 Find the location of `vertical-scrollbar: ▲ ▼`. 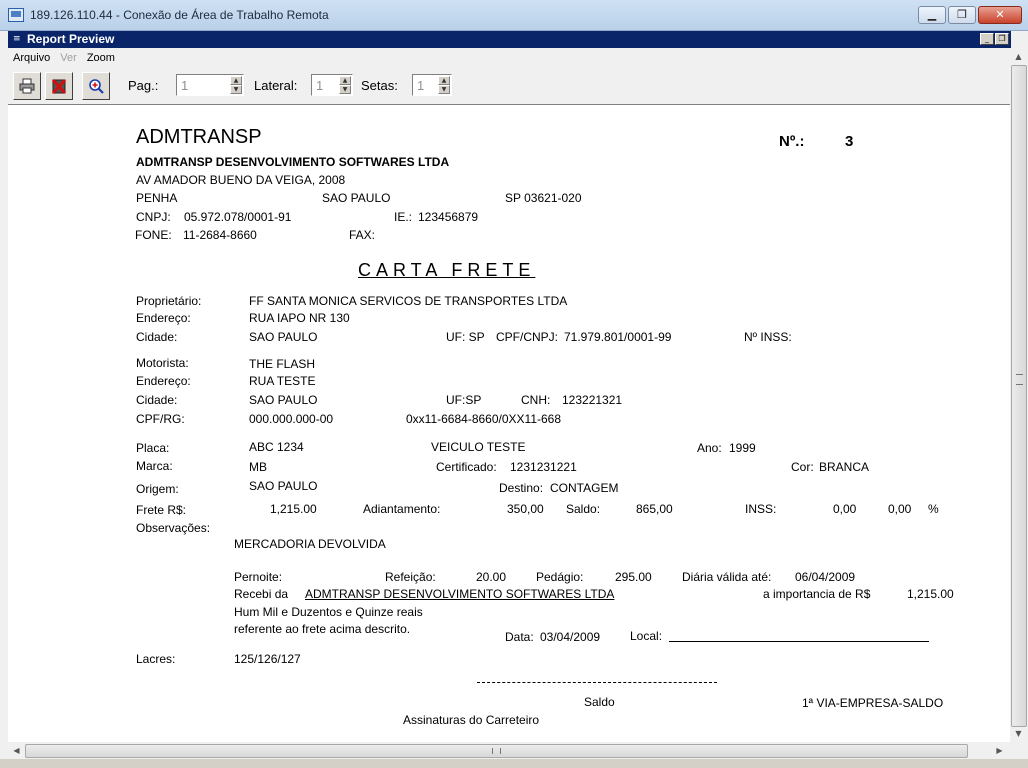

vertical-scrollbar: ▲ ▼ is located at coordinates (1018, 395).